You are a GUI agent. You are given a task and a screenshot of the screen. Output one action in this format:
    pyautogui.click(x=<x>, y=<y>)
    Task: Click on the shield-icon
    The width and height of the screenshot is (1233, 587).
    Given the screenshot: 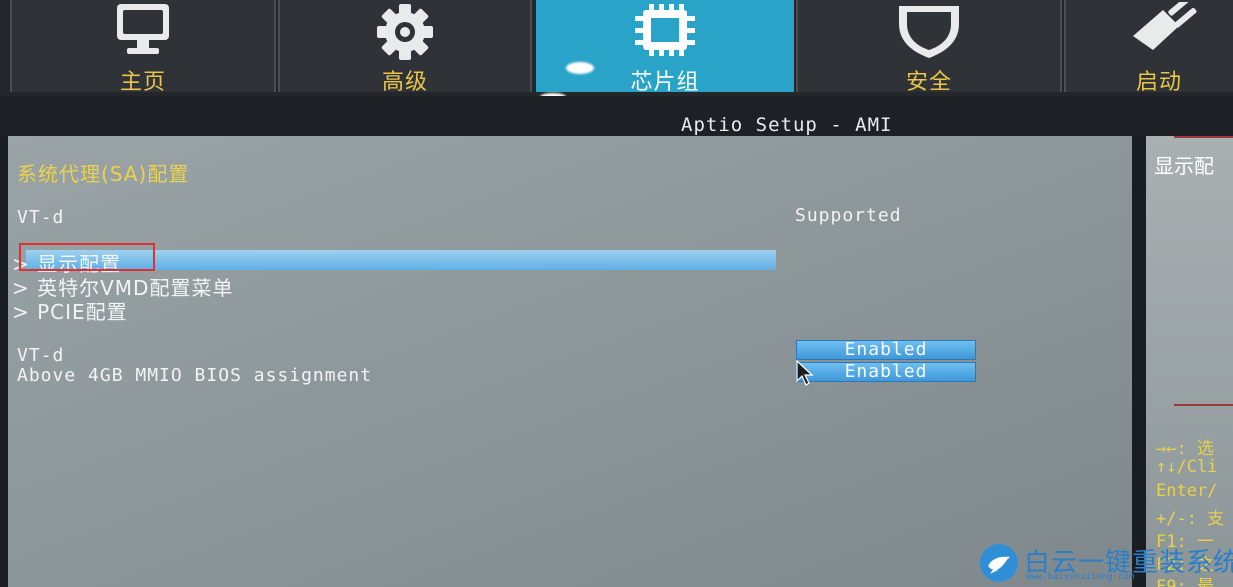 What is the action you would take?
    pyautogui.click(x=929, y=32)
    